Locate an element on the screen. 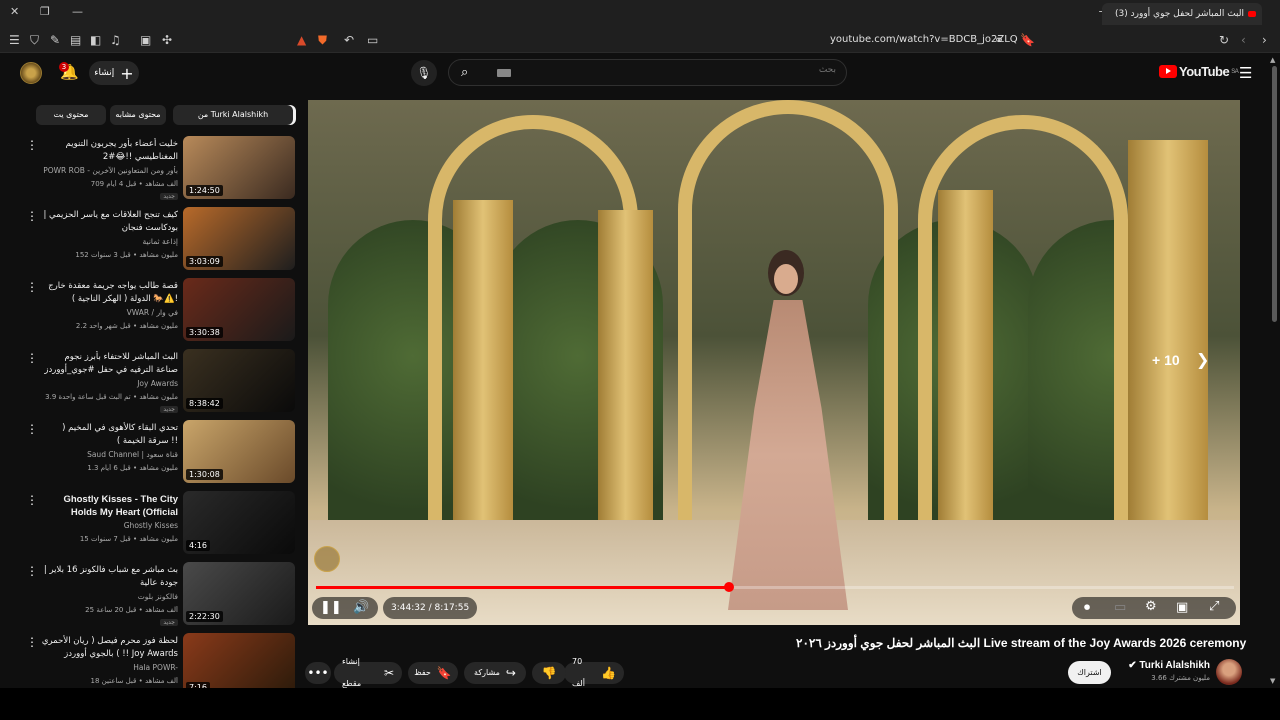 The height and width of the screenshot is (720, 1280). screenshot-icon: ▣ is located at coordinates (145, 40).